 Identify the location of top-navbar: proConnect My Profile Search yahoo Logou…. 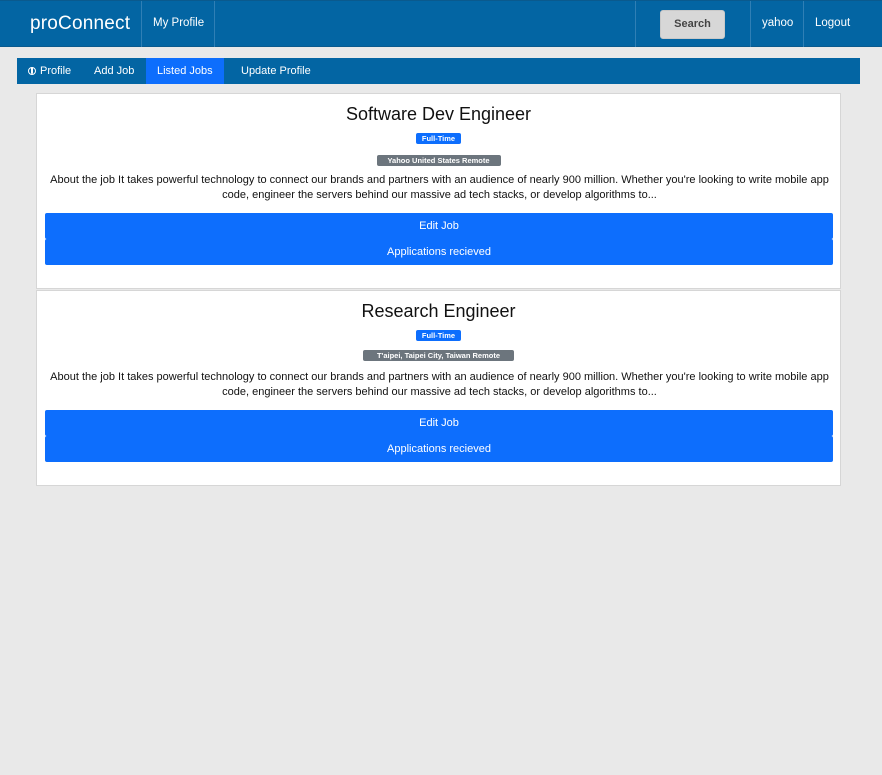
(441, 23).